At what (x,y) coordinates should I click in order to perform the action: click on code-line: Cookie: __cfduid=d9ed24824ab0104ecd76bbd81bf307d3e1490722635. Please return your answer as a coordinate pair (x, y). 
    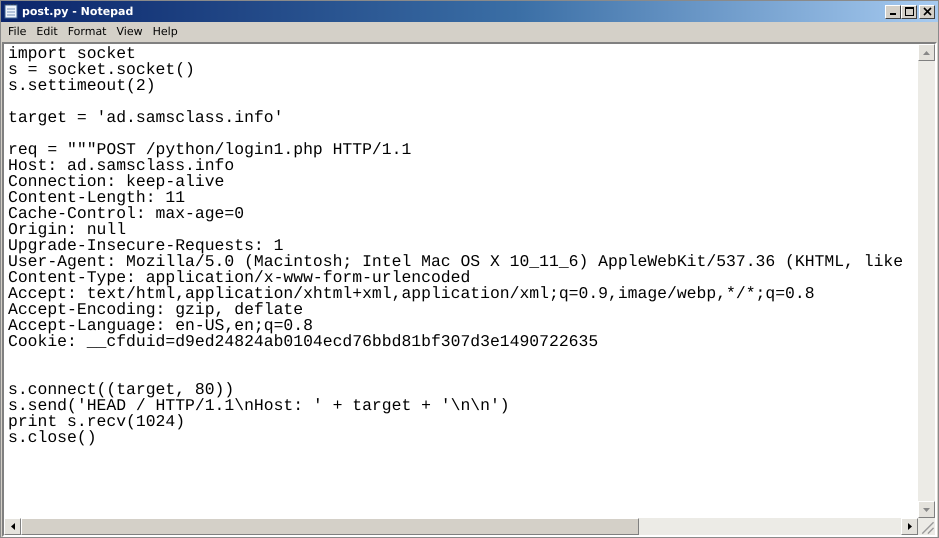
    Looking at the image, I should click on (304, 342).